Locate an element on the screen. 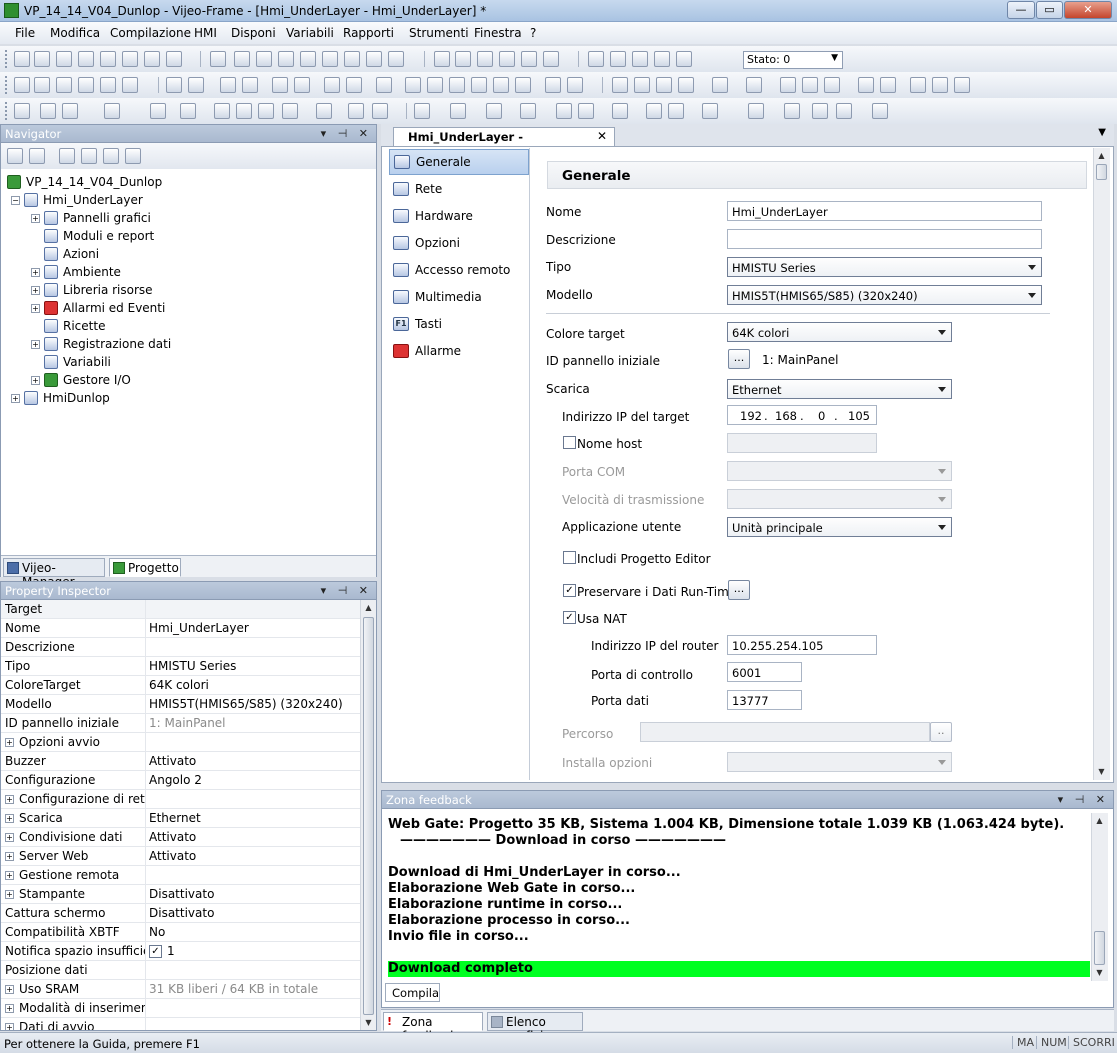  property-value: Hmi_UnderLayer is located at coordinates (199, 628).